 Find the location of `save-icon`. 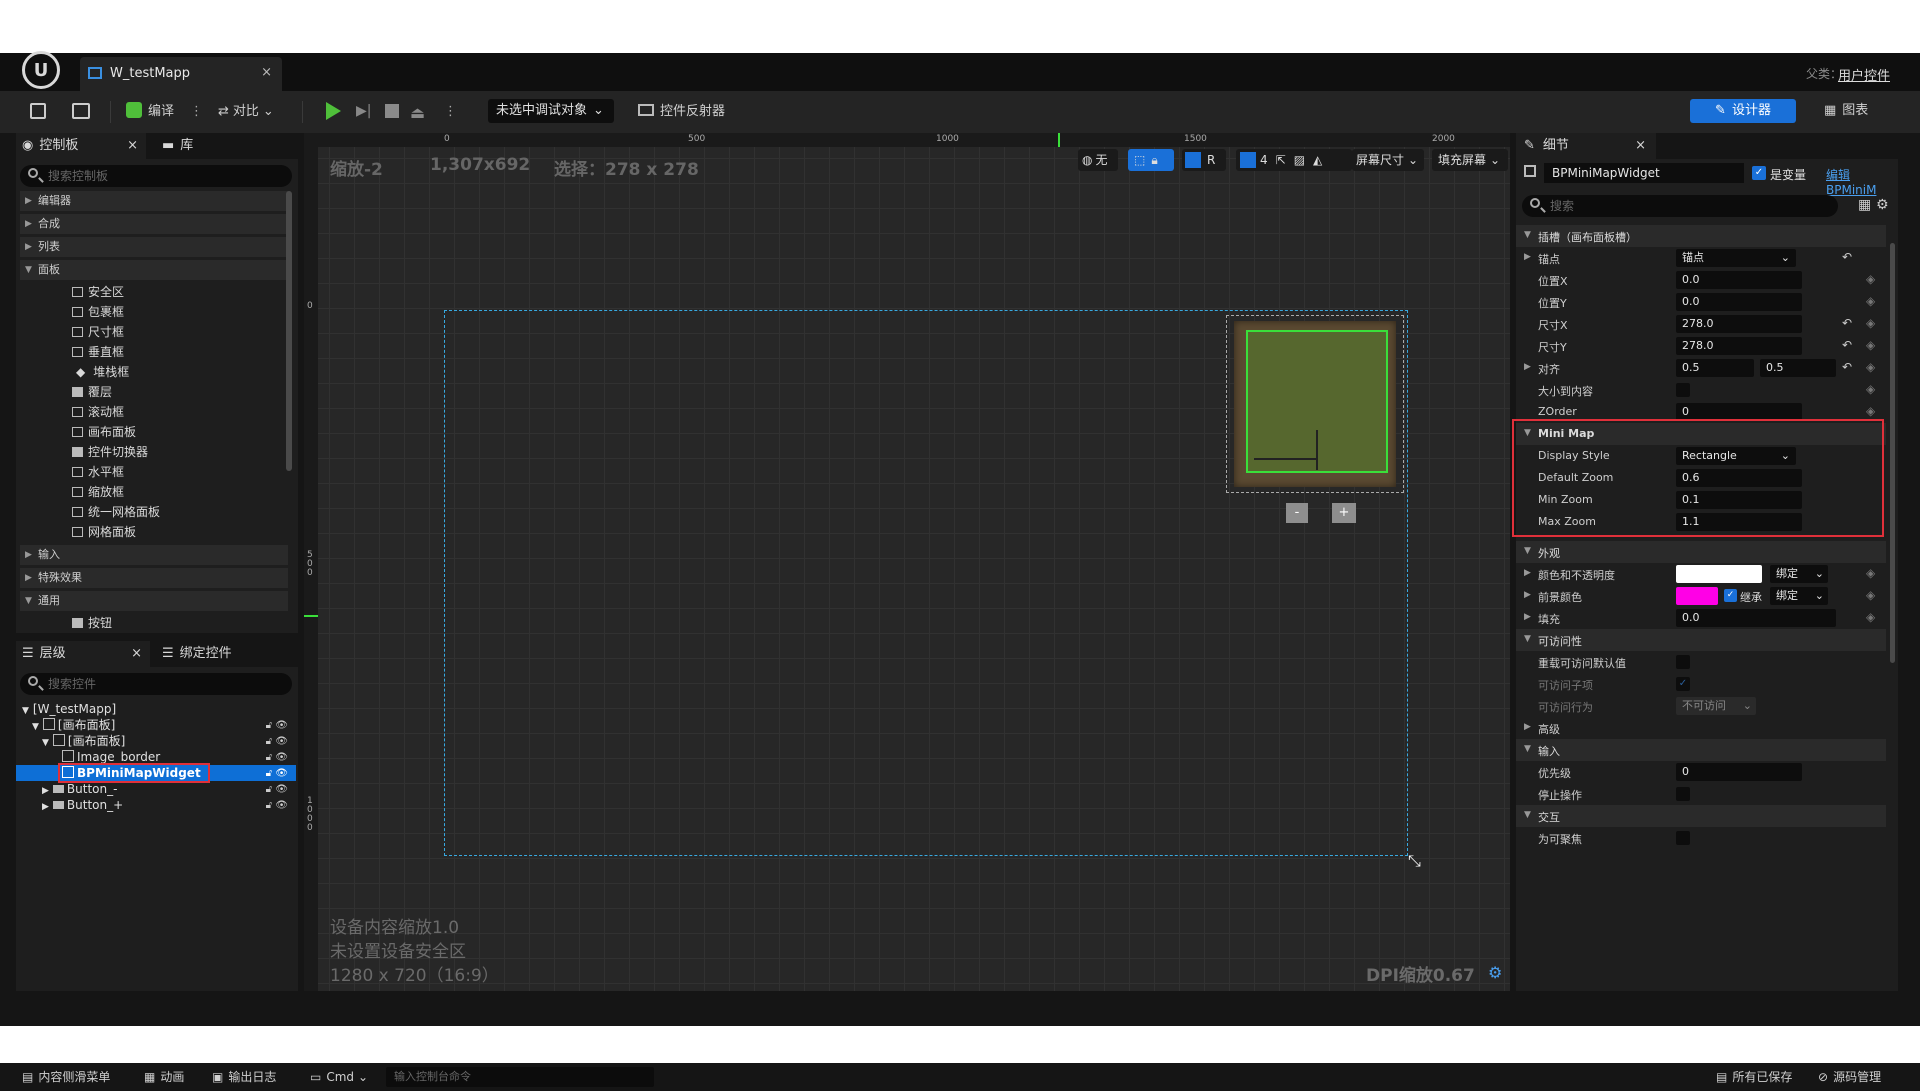

save-icon is located at coordinates (38, 111).